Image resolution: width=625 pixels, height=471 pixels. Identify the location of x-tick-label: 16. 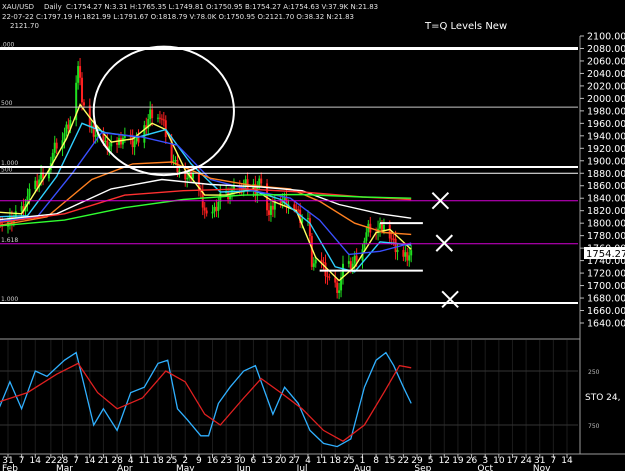
(213, 461).